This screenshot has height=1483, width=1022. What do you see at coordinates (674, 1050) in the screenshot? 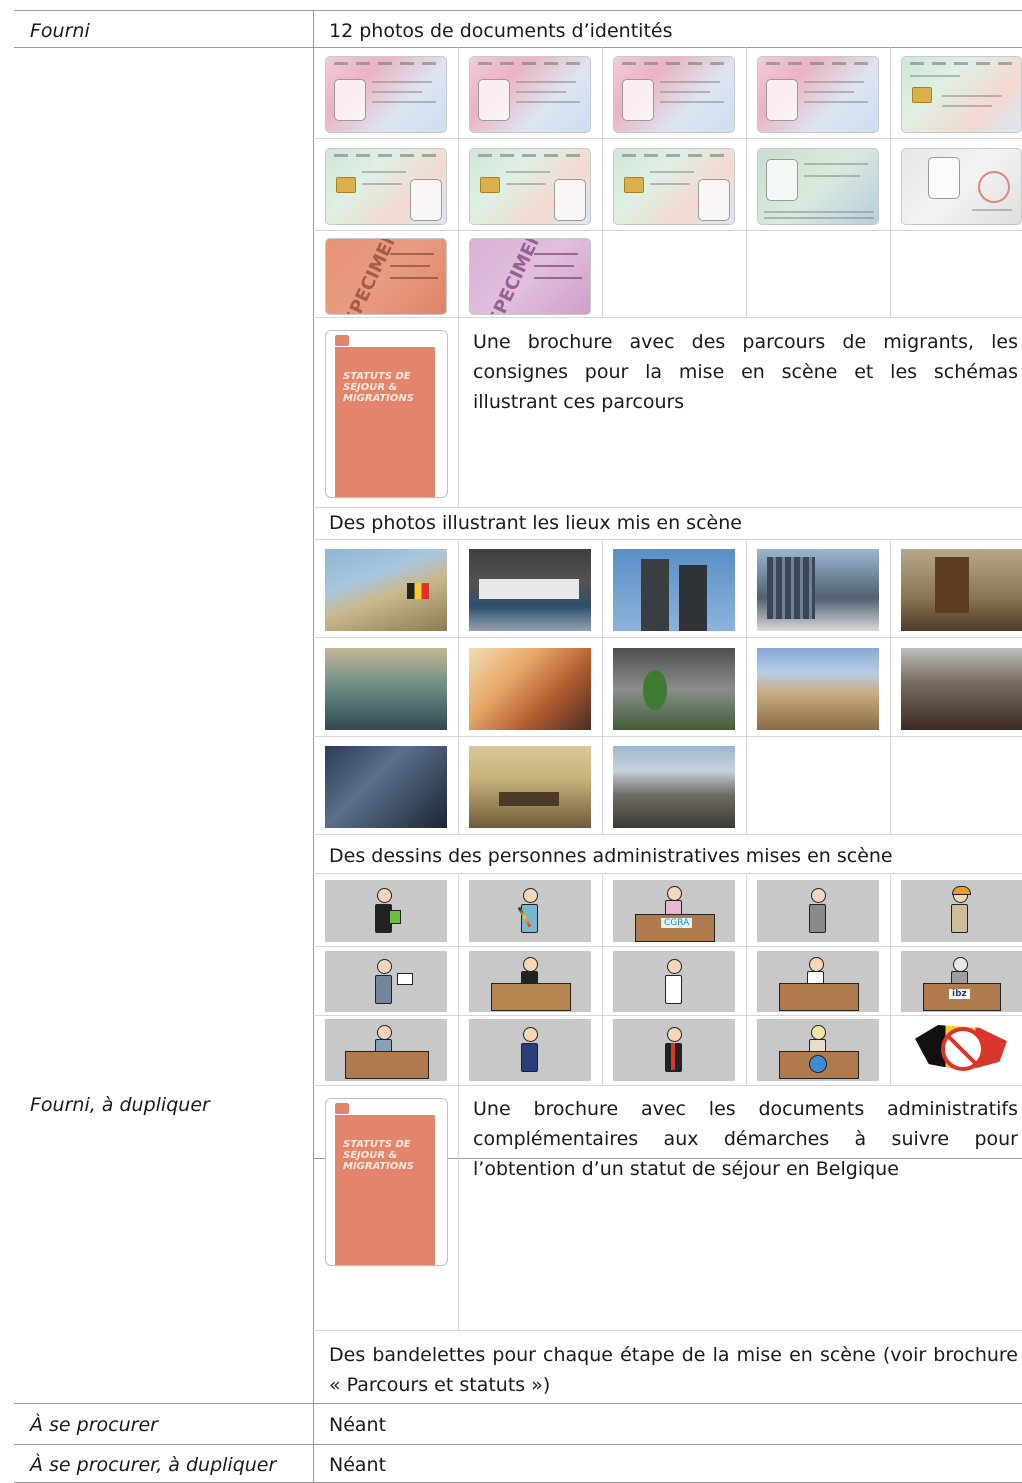
I see `person-drawing-procureur` at bounding box center [674, 1050].